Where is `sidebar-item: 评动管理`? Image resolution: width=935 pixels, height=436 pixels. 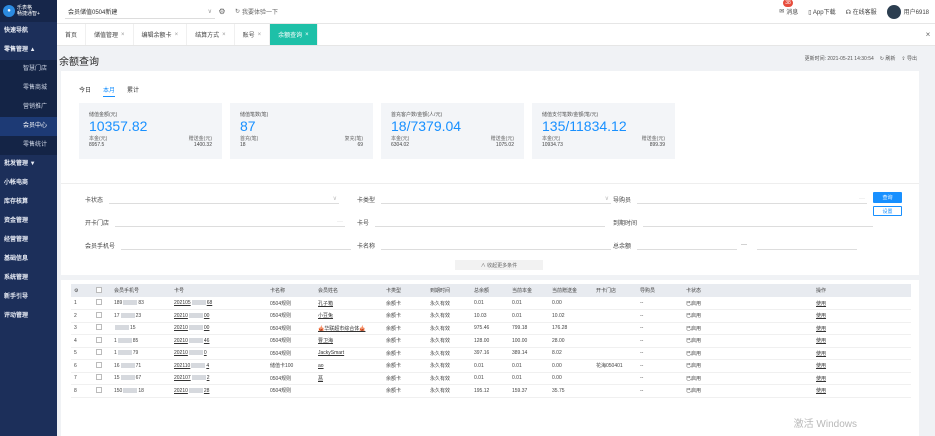
sidebar-item: 评动管理 is located at coordinates (28, 316).